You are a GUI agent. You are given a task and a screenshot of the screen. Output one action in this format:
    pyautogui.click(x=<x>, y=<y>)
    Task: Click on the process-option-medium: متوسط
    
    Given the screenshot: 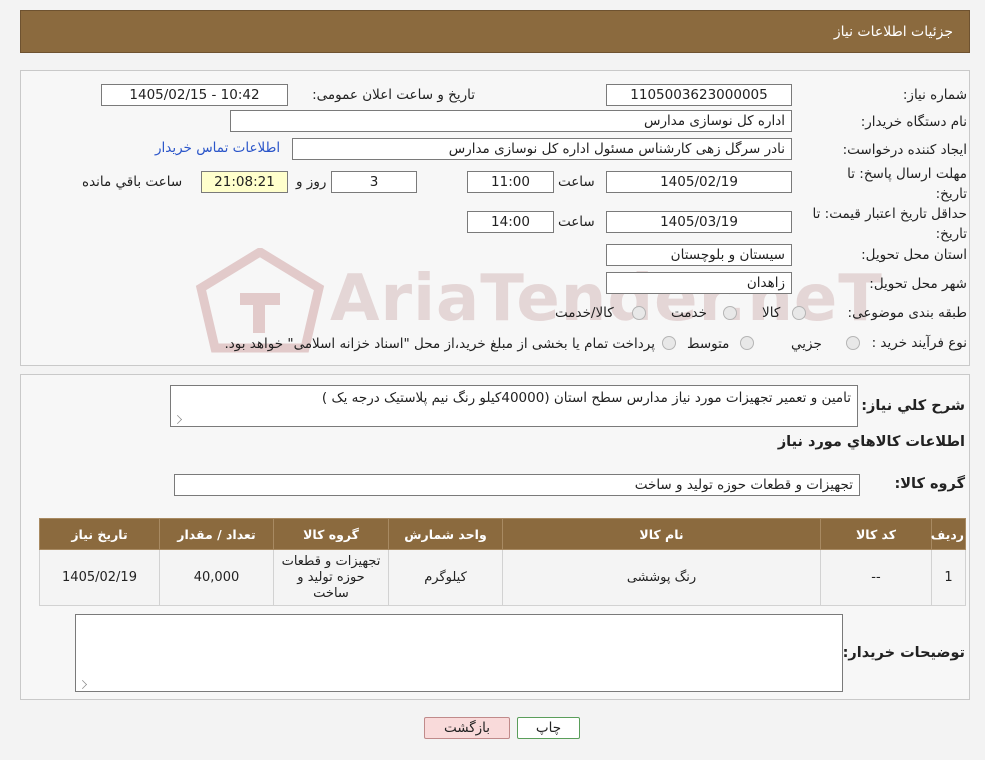 What is the action you would take?
    pyautogui.click(x=708, y=344)
    